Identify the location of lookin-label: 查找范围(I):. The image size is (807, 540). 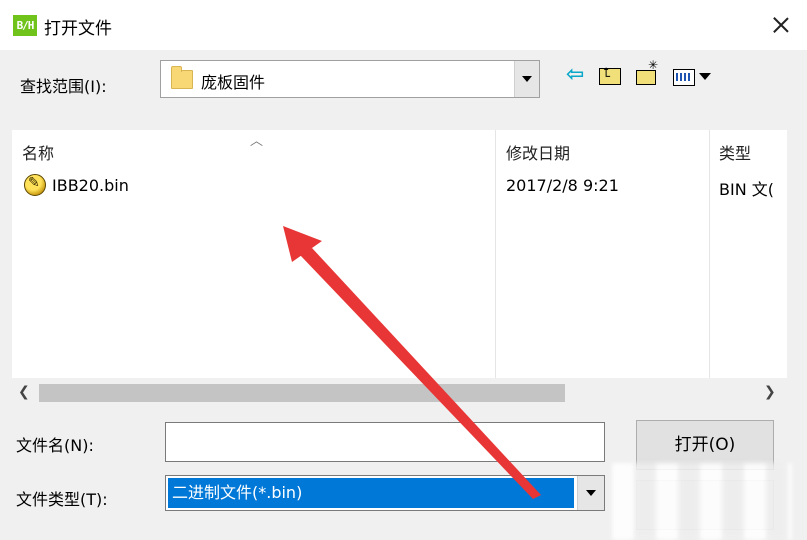
(63, 86).